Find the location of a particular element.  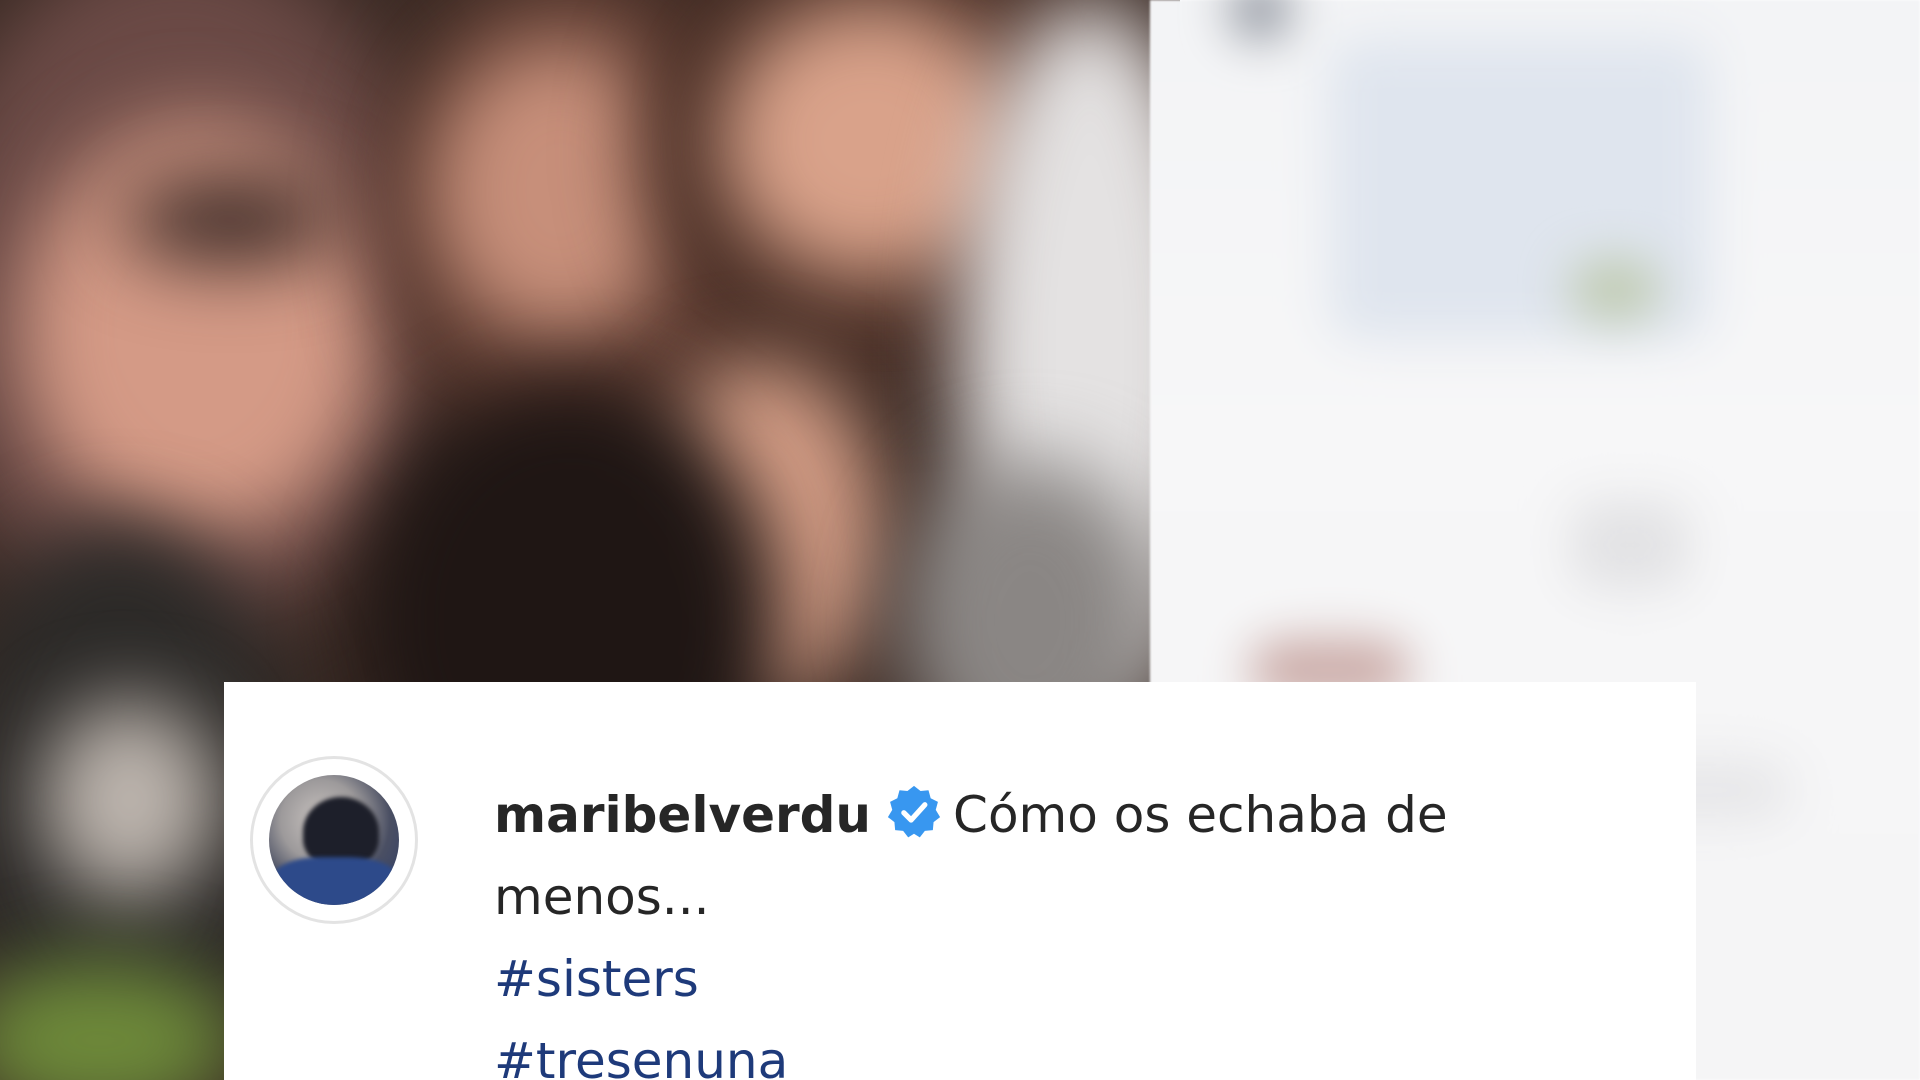

avatar-image is located at coordinates (334, 840).